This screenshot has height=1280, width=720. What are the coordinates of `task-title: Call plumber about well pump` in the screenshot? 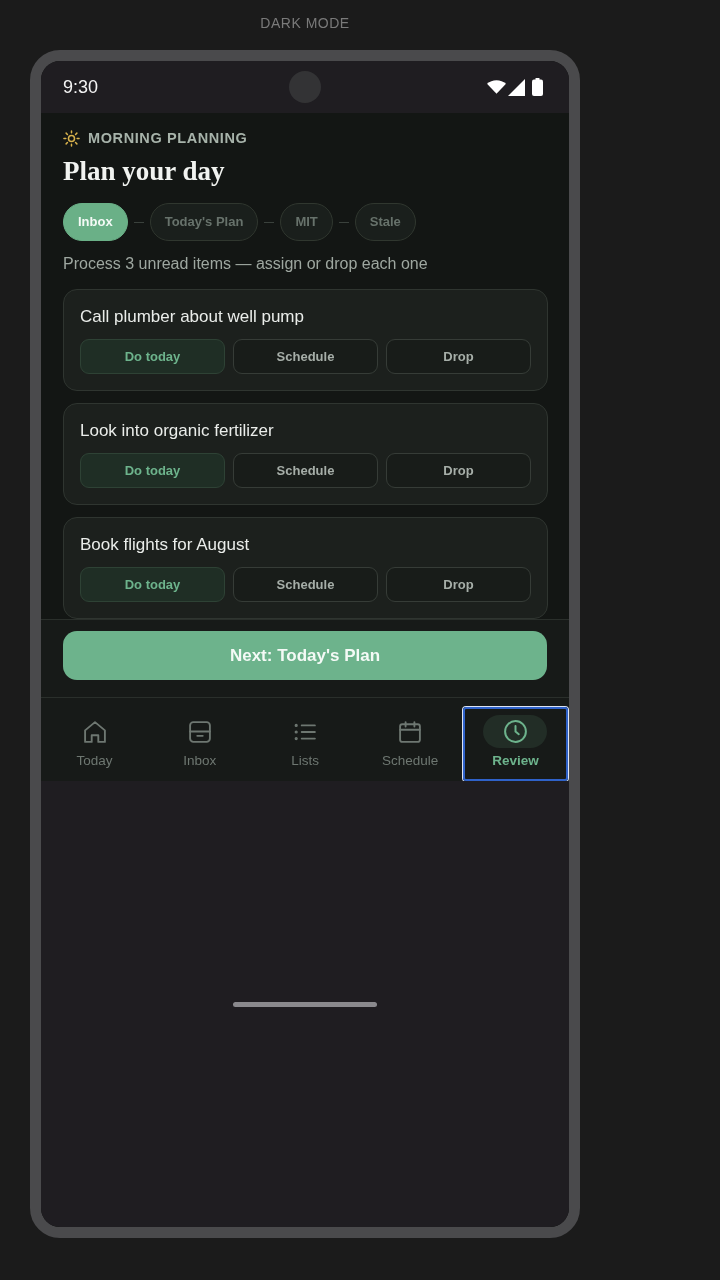 It's located at (192, 317).